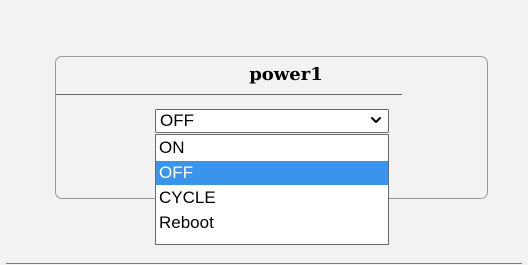  I want to click on title-divider, so click(229, 94).